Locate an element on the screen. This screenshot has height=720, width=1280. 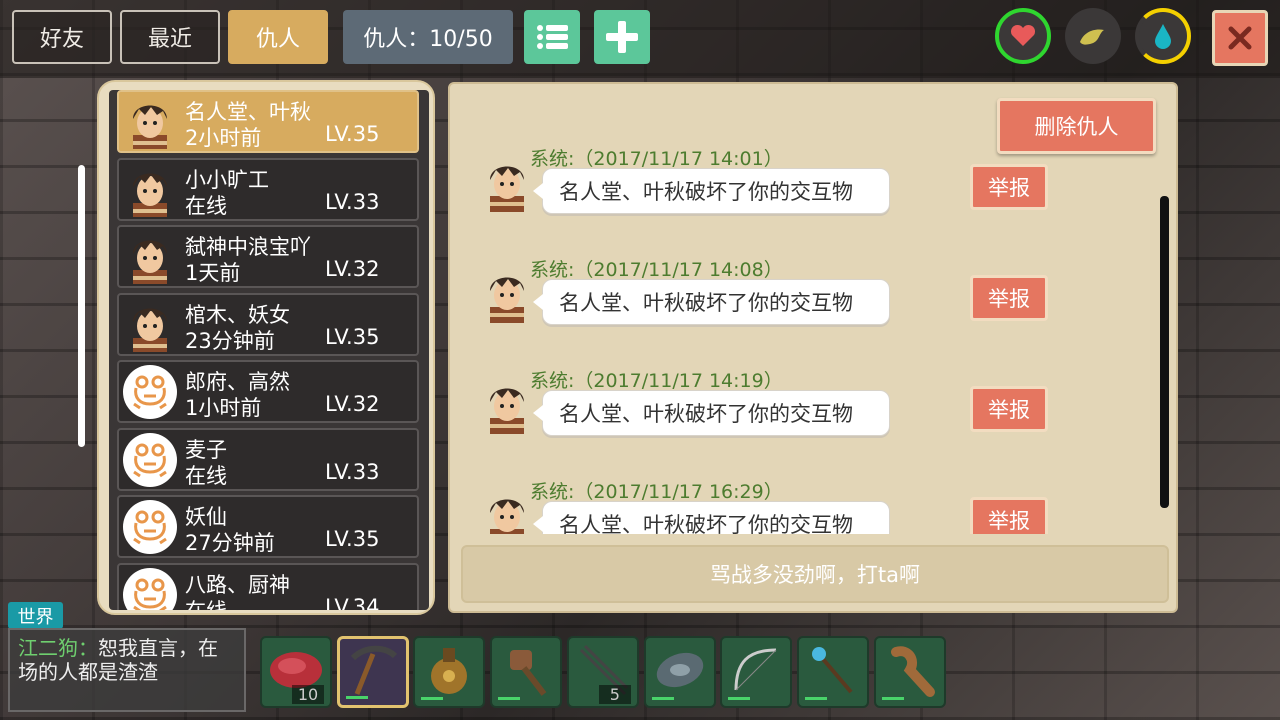
enemy-list-item: 名人堂、叶秋 2小时前 LV.35 is located at coordinates (268, 121).